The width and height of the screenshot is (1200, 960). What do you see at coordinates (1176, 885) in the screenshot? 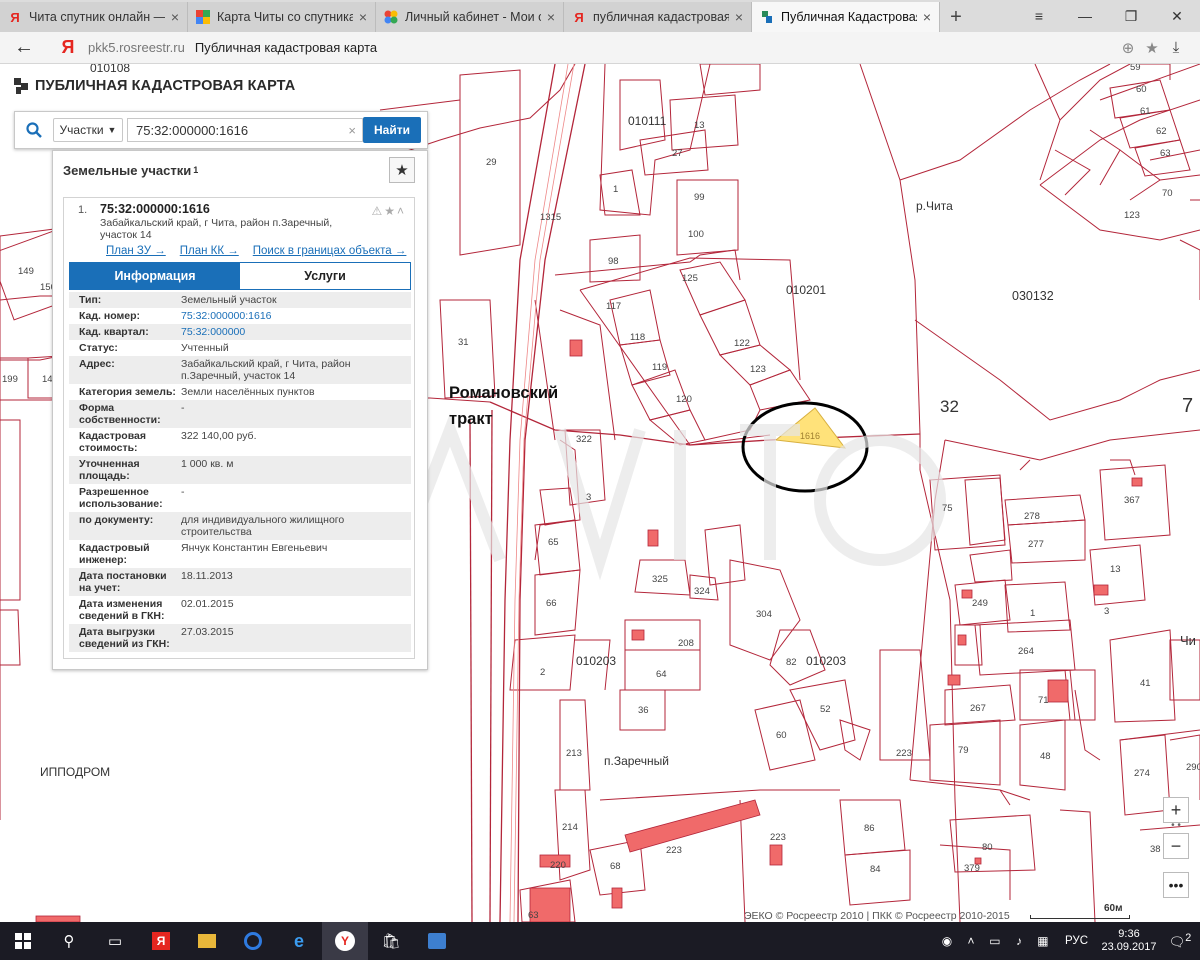
I see `more-options-button: •••` at bounding box center [1176, 885].